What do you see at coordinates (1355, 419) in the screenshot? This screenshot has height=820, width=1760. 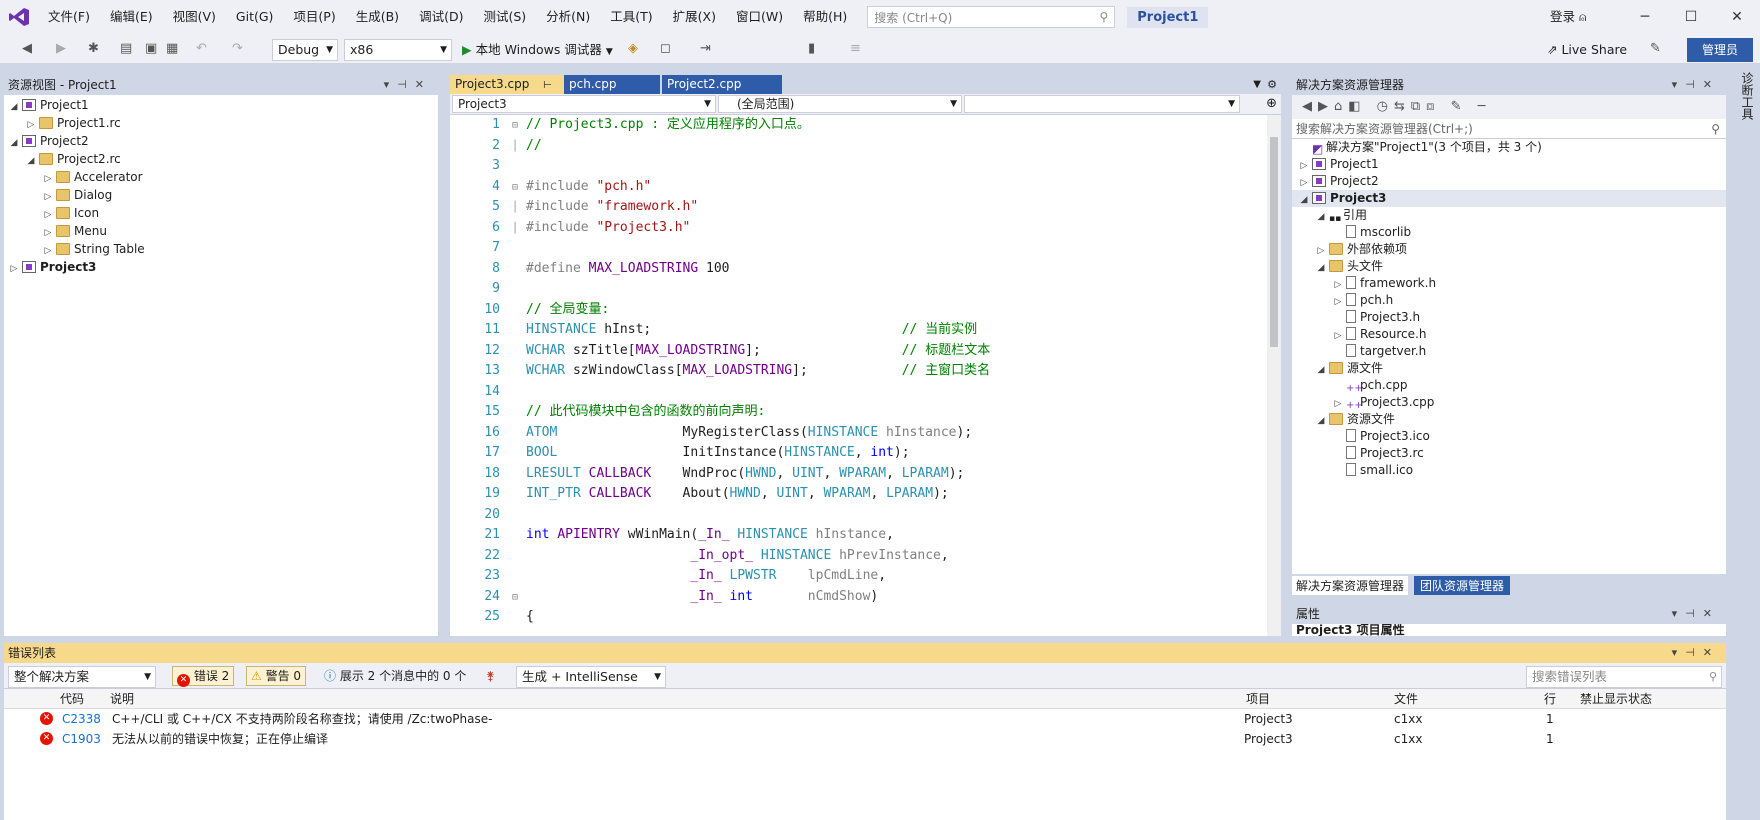 I see `solution-tree-item: ◢ 资源文件` at bounding box center [1355, 419].